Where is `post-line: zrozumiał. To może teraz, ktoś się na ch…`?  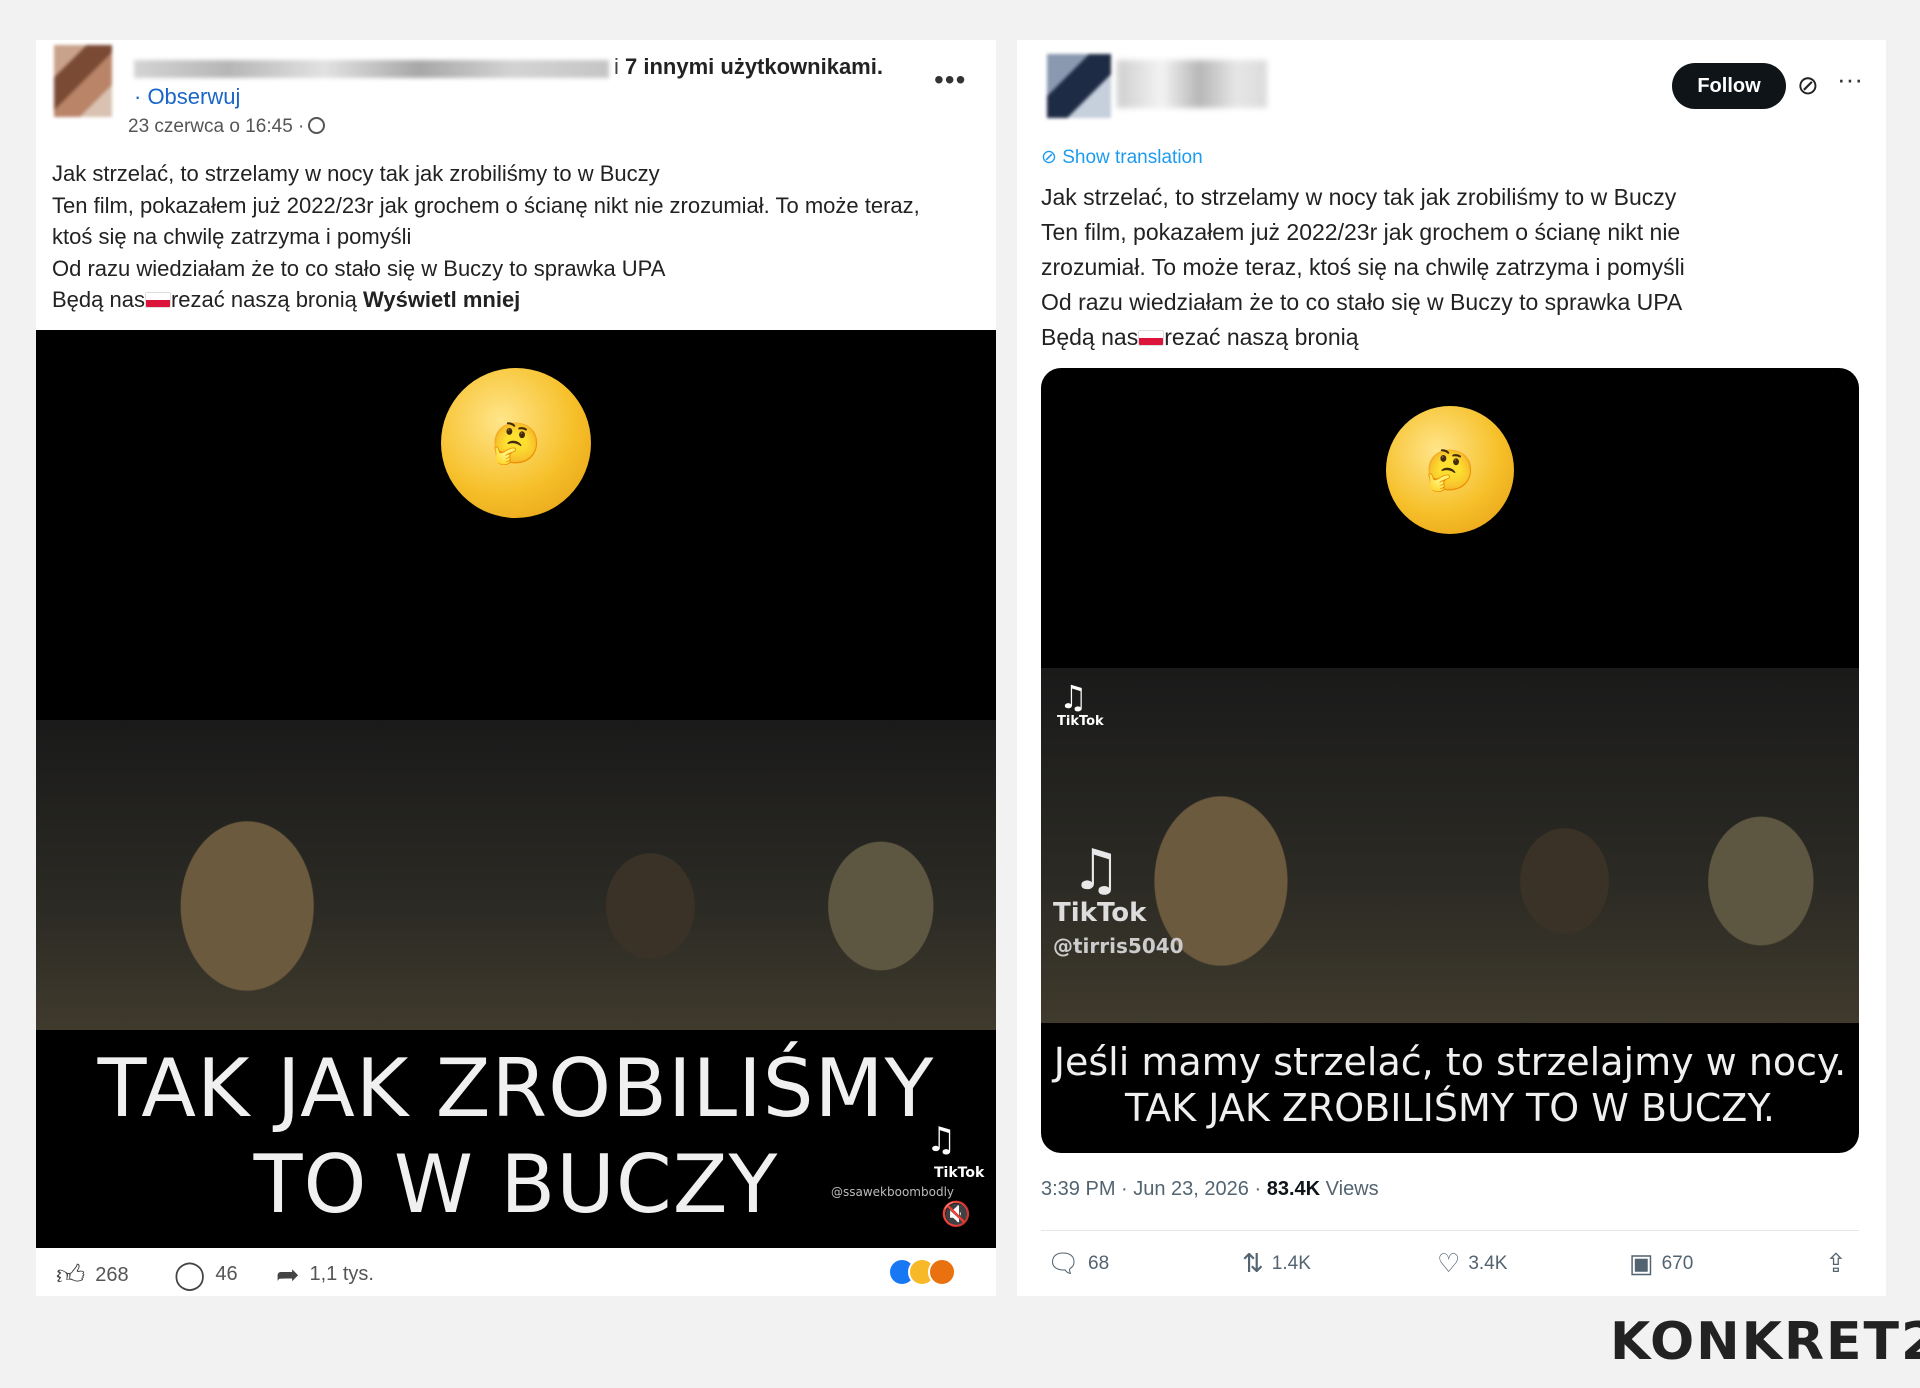 post-line: zrozumiał. To może teraz, ktoś się na ch… is located at coordinates (1363, 267).